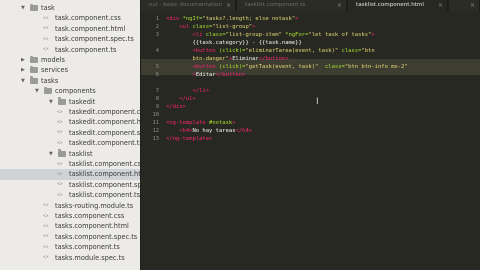 This screenshot has height=270, width=480. I want to click on code-line: <ul class="list-group">, so click(210, 27).